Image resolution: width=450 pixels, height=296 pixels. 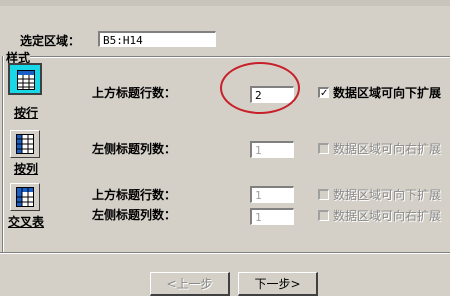 I want to click on left-header-cols-input: 1, so click(x=272, y=149).